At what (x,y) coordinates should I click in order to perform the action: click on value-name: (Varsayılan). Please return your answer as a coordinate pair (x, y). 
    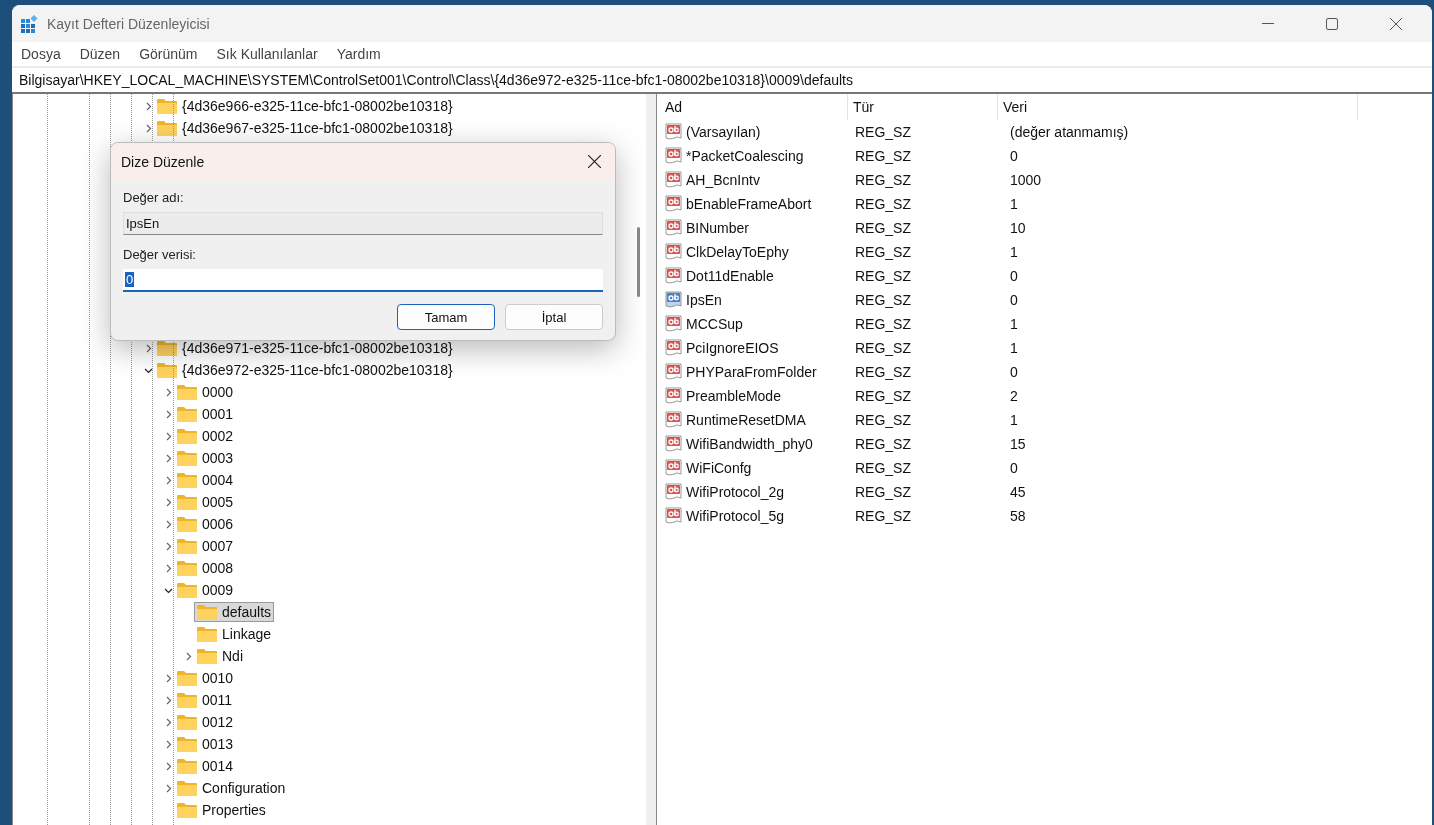
    Looking at the image, I should click on (723, 132).